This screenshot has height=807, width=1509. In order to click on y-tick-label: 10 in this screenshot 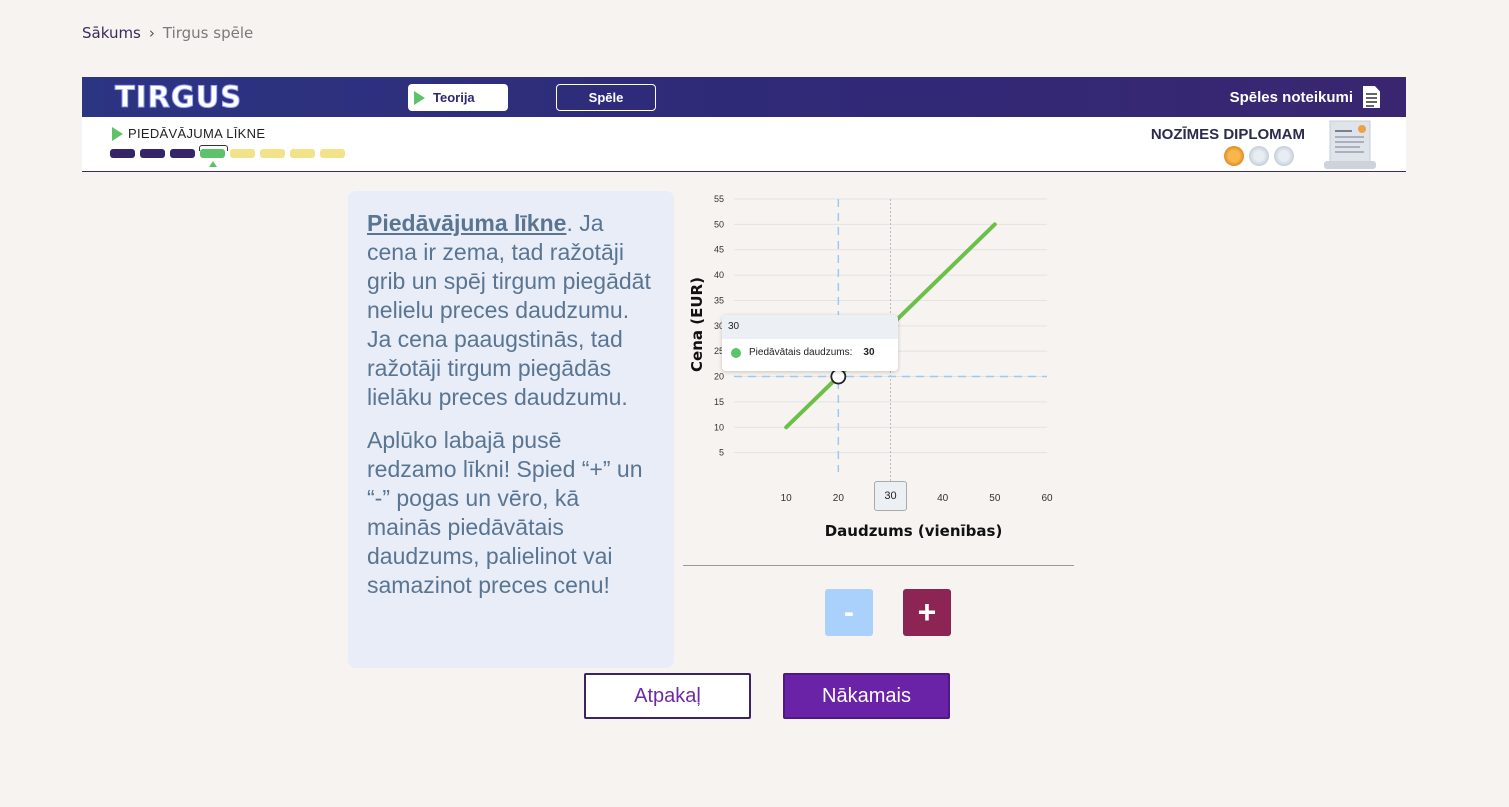, I will do `click(719, 427)`.